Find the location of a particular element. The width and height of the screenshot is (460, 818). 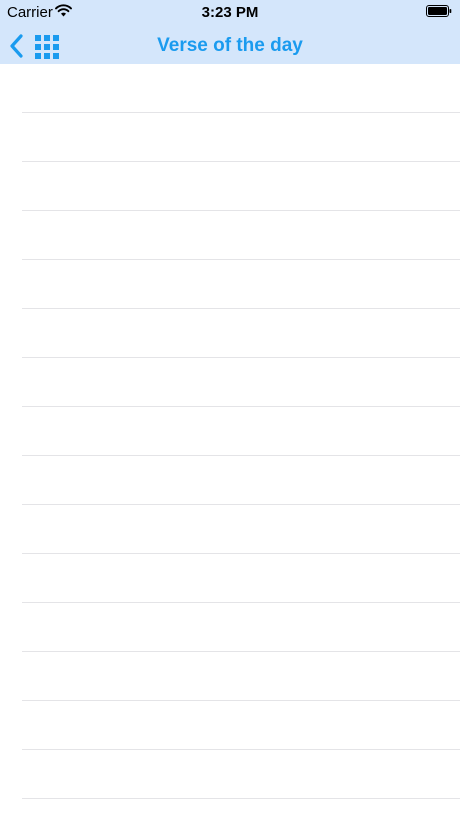

page-title: Verse of the day is located at coordinates (230, 45).